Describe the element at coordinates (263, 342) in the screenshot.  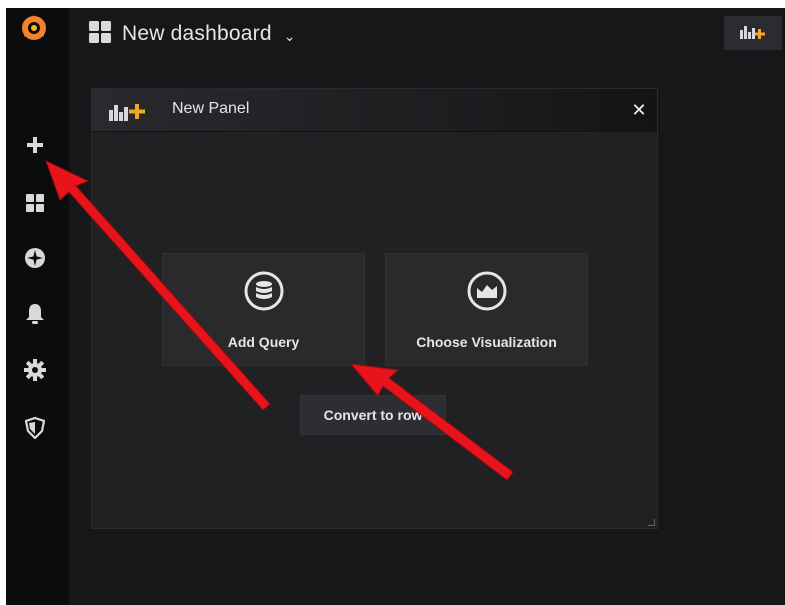
I see `add-query-label: Add Query` at that location.